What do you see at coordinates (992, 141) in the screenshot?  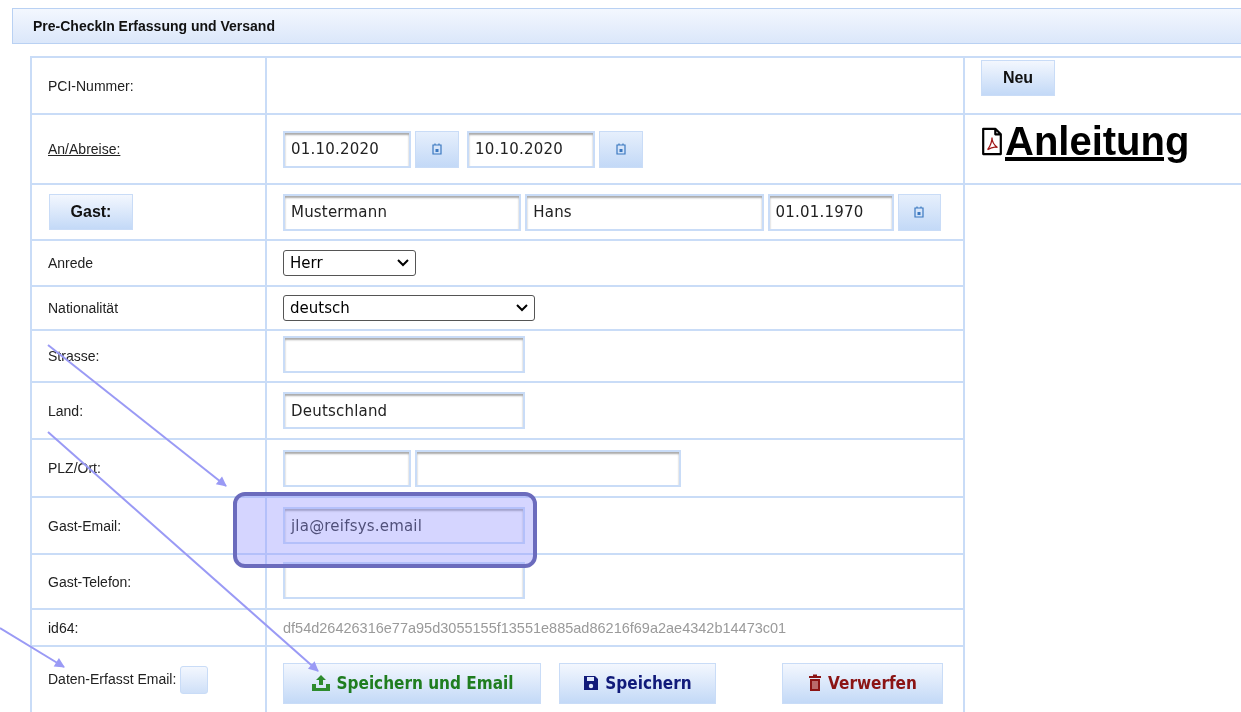 I see `pdf-file-icon` at bounding box center [992, 141].